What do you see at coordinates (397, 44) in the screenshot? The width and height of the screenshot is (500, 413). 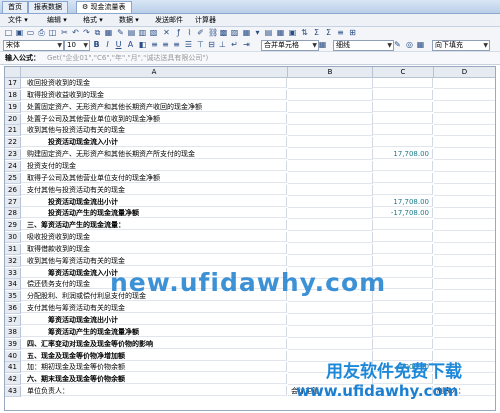 I see `pen-icon: ✎` at bounding box center [397, 44].